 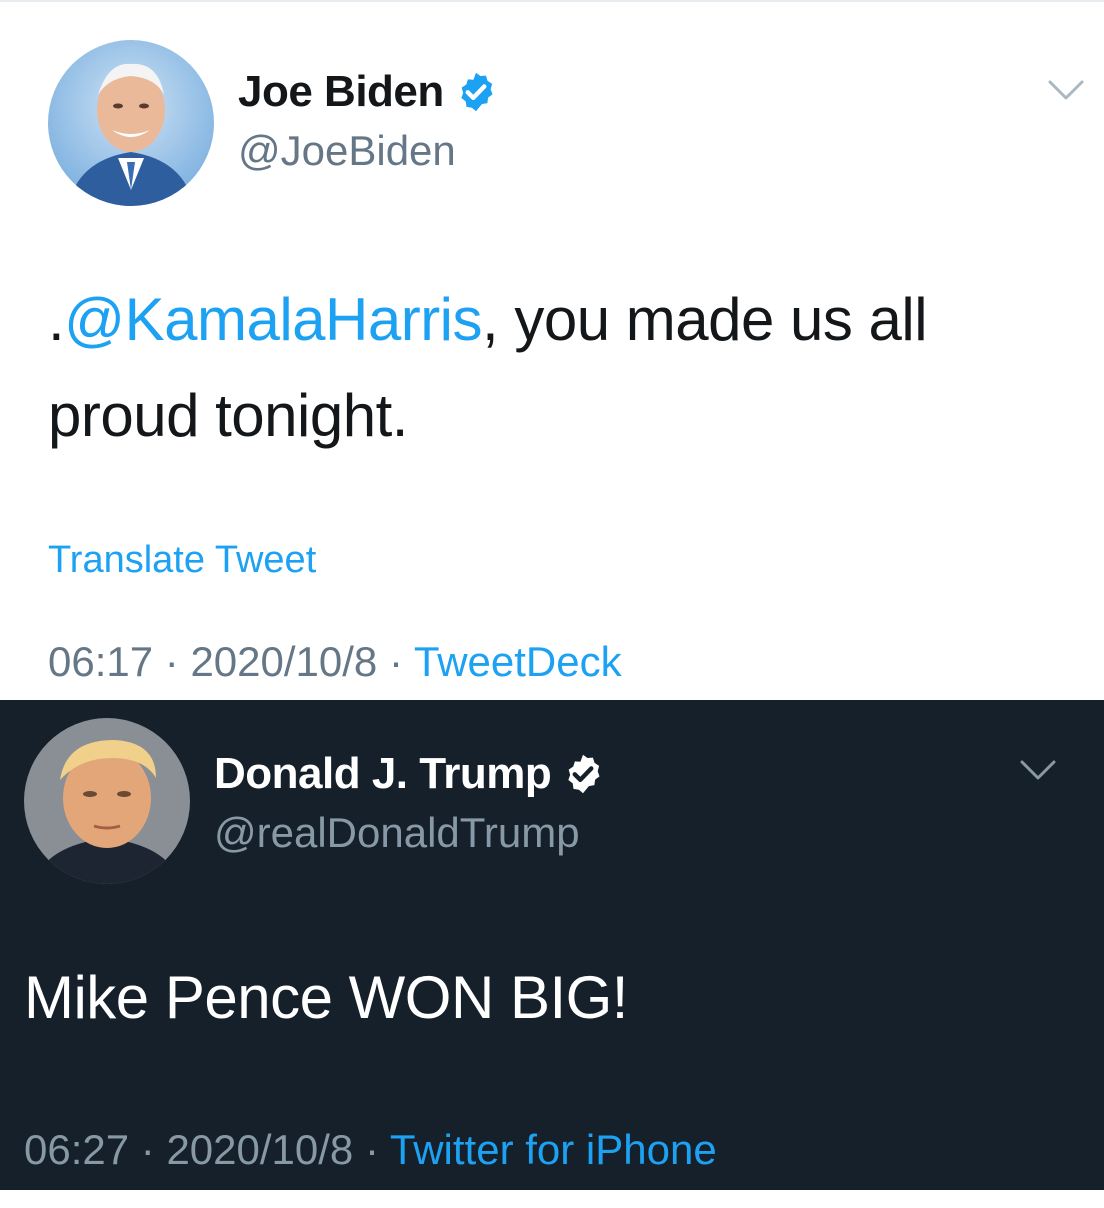 What do you see at coordinates (347, 151) in the screenshot?
I see `handle: @JoeBiden` at bounding box center [347, 151].